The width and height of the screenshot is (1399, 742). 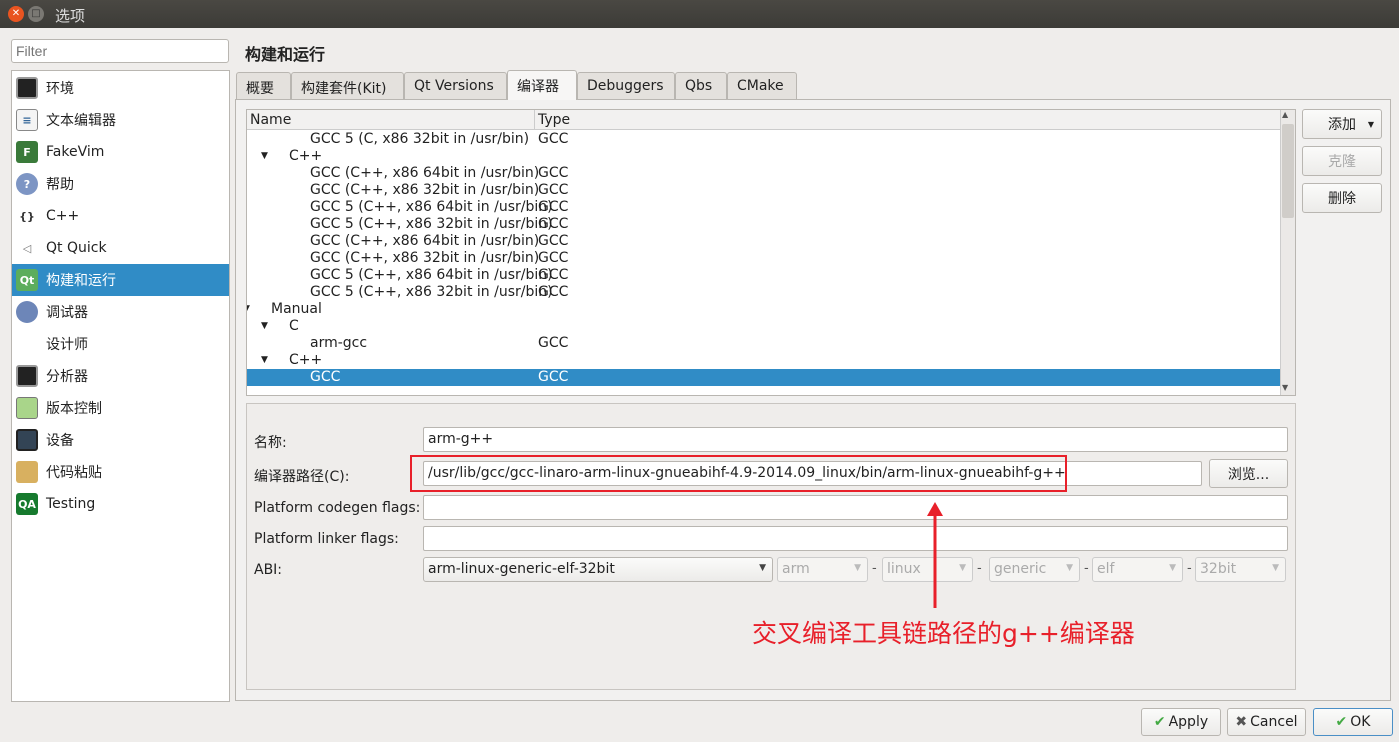 What do you see at coordinates (822, 569) in the screenshot?
I see `abi-part-select: arm ▼` at bounding box center [822, 569].